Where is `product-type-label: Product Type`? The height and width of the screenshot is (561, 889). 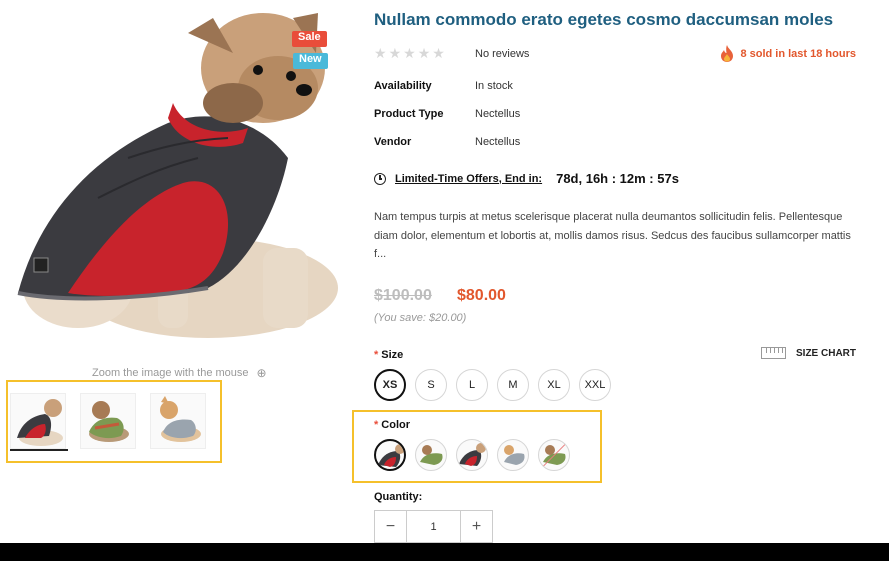 product-type-label: Product Type is located at coordinates (409, 114).